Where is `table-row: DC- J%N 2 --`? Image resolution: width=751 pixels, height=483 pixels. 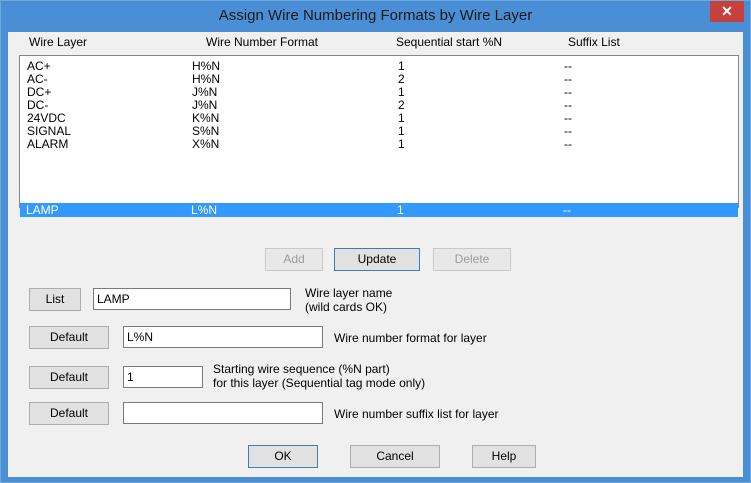
table-row: DC- J%N 2 -- is located at coordinates (379, 105).